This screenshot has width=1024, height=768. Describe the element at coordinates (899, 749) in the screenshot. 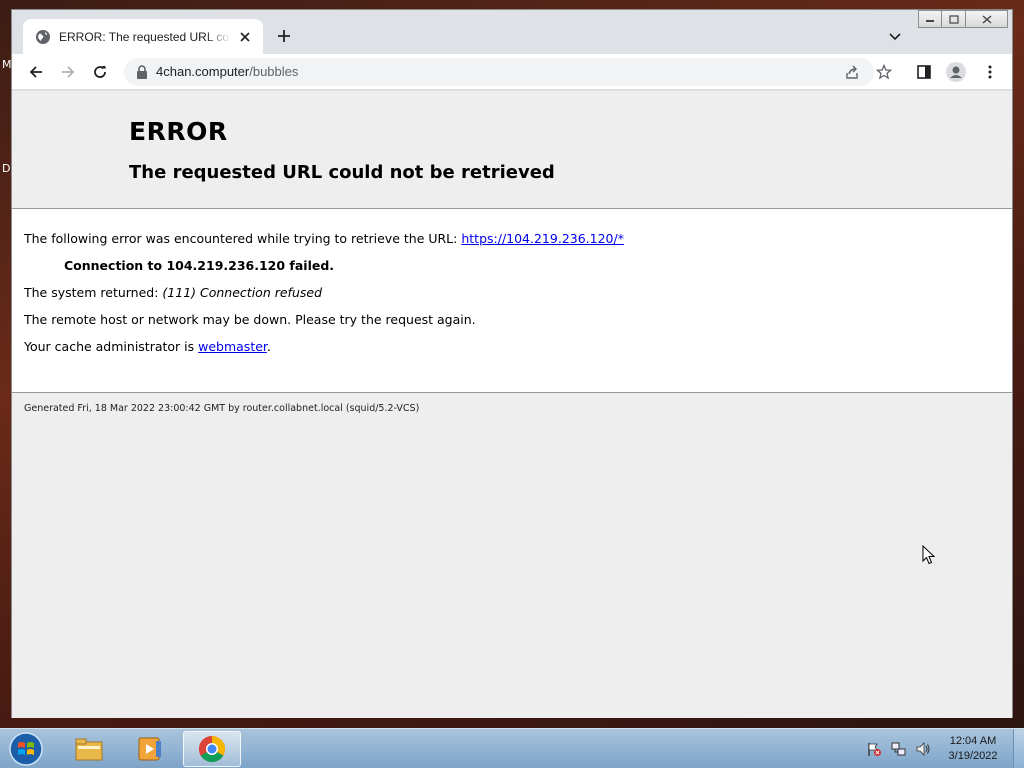

I see `network-icon` at that location.